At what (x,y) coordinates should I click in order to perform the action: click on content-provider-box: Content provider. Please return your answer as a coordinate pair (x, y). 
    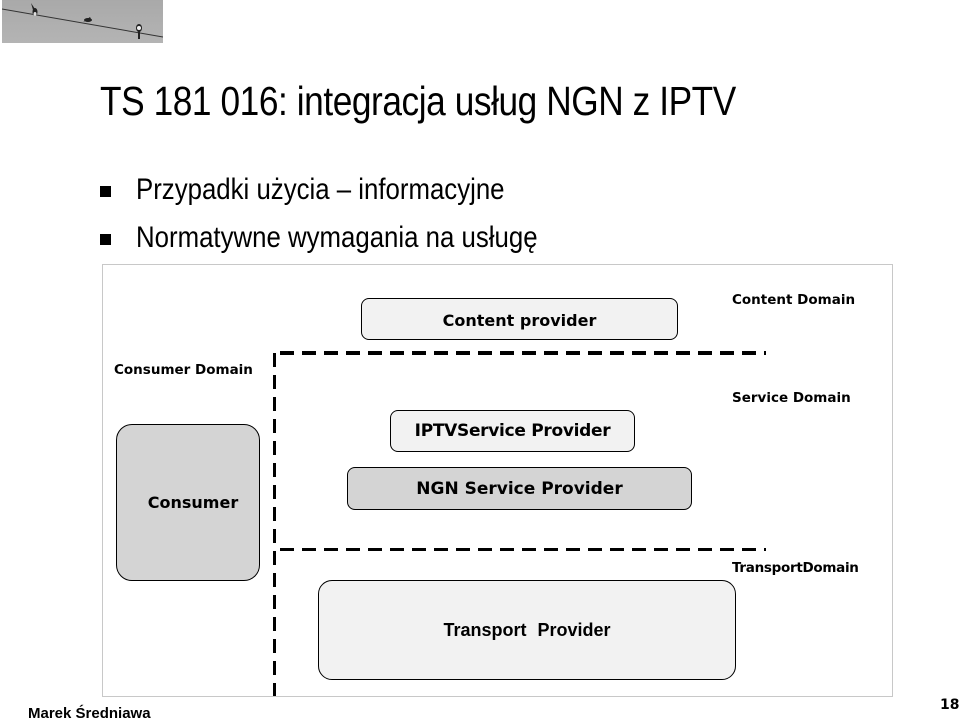
    Looking at the image, I should click on (519, 319).